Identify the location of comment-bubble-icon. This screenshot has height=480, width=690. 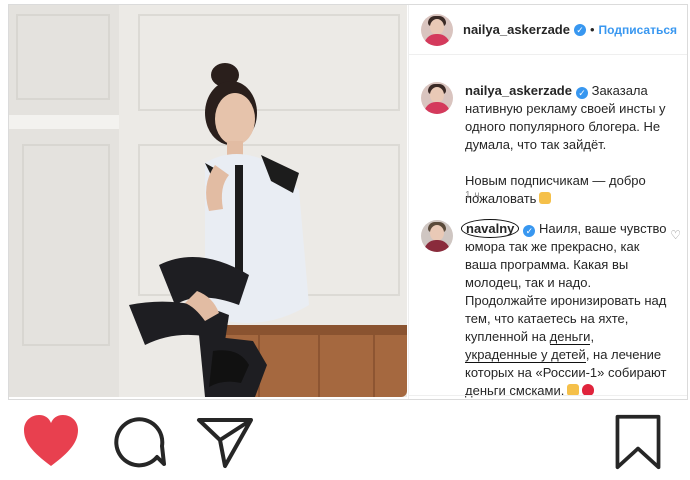
(138, 442).